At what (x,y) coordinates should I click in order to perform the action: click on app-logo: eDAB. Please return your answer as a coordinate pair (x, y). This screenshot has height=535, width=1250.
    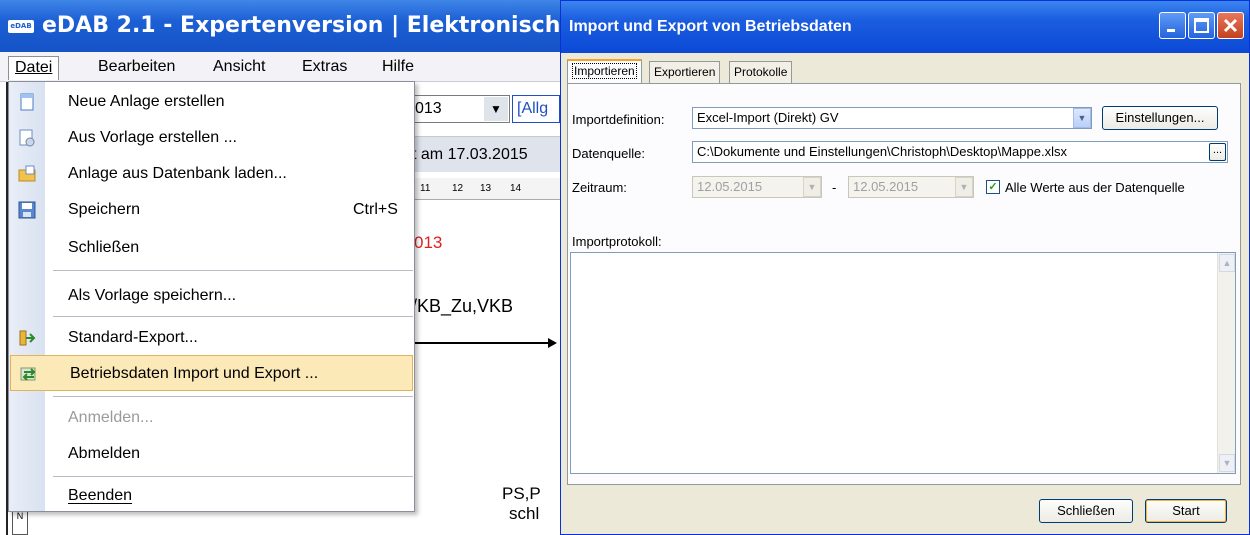
    Looking at the image, I should click on (21, 26).